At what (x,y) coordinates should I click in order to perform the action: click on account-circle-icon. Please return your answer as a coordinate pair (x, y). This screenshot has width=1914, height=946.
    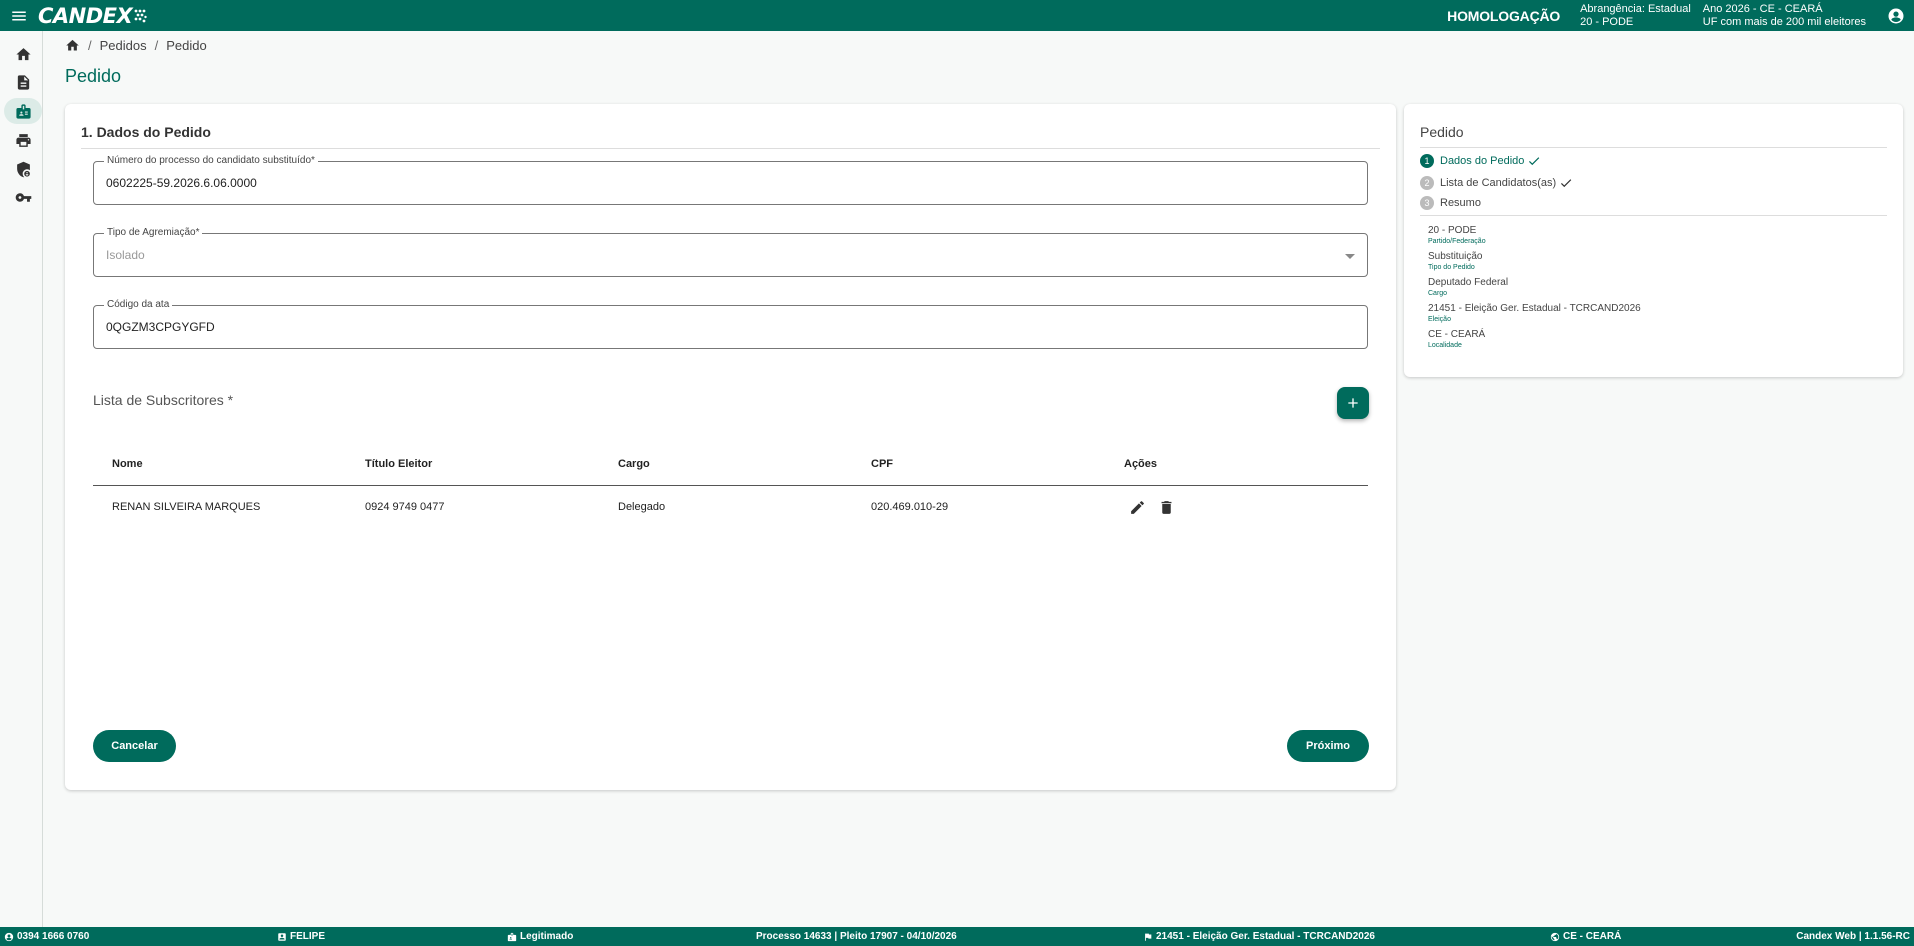
    Looking at the image, I should click on (1896, 15).